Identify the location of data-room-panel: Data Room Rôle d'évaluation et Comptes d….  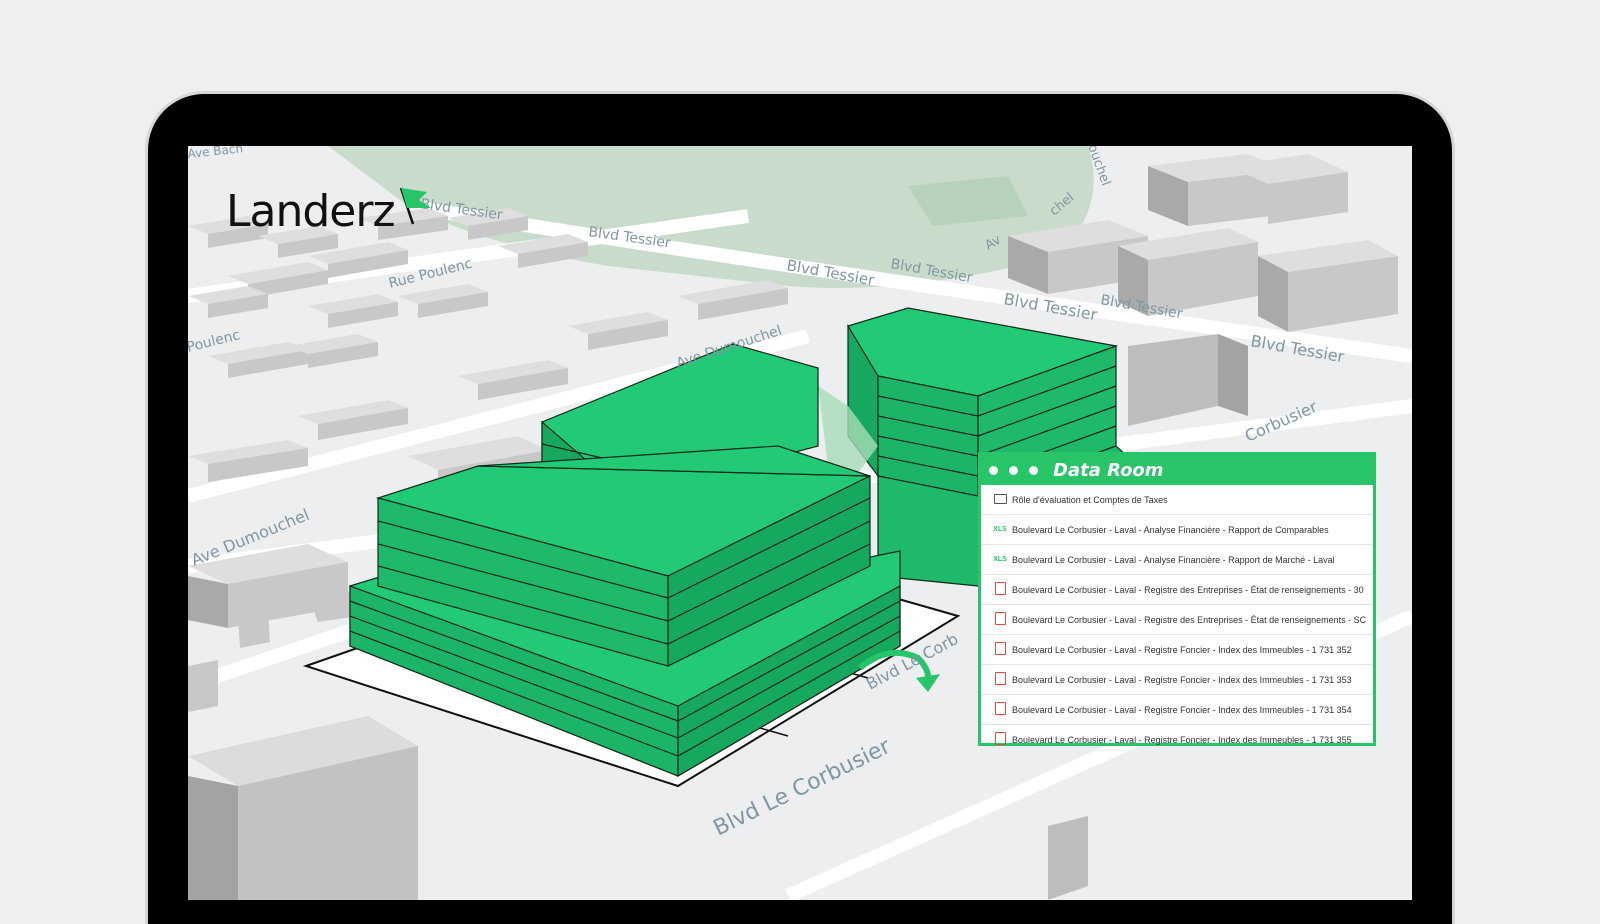
(1177, 599).